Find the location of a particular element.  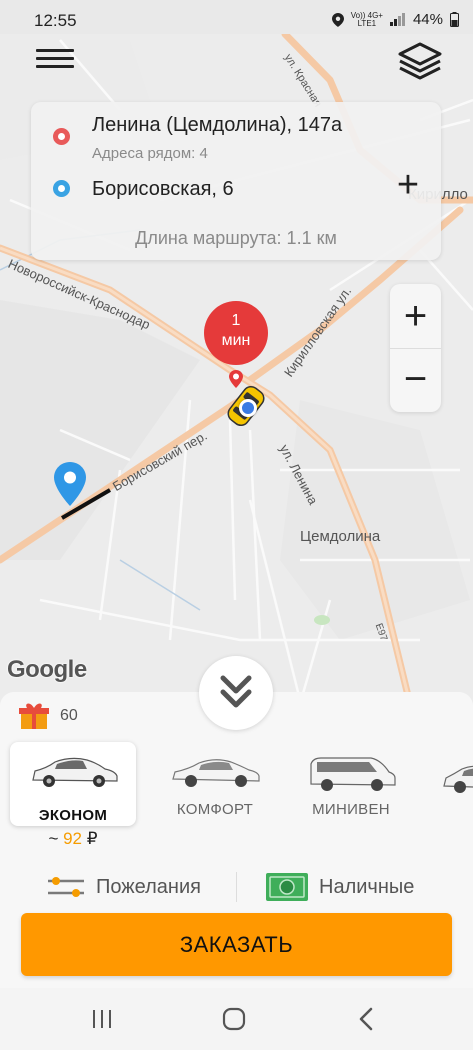

add-stop-button: + is located at coordinates (408, 185).